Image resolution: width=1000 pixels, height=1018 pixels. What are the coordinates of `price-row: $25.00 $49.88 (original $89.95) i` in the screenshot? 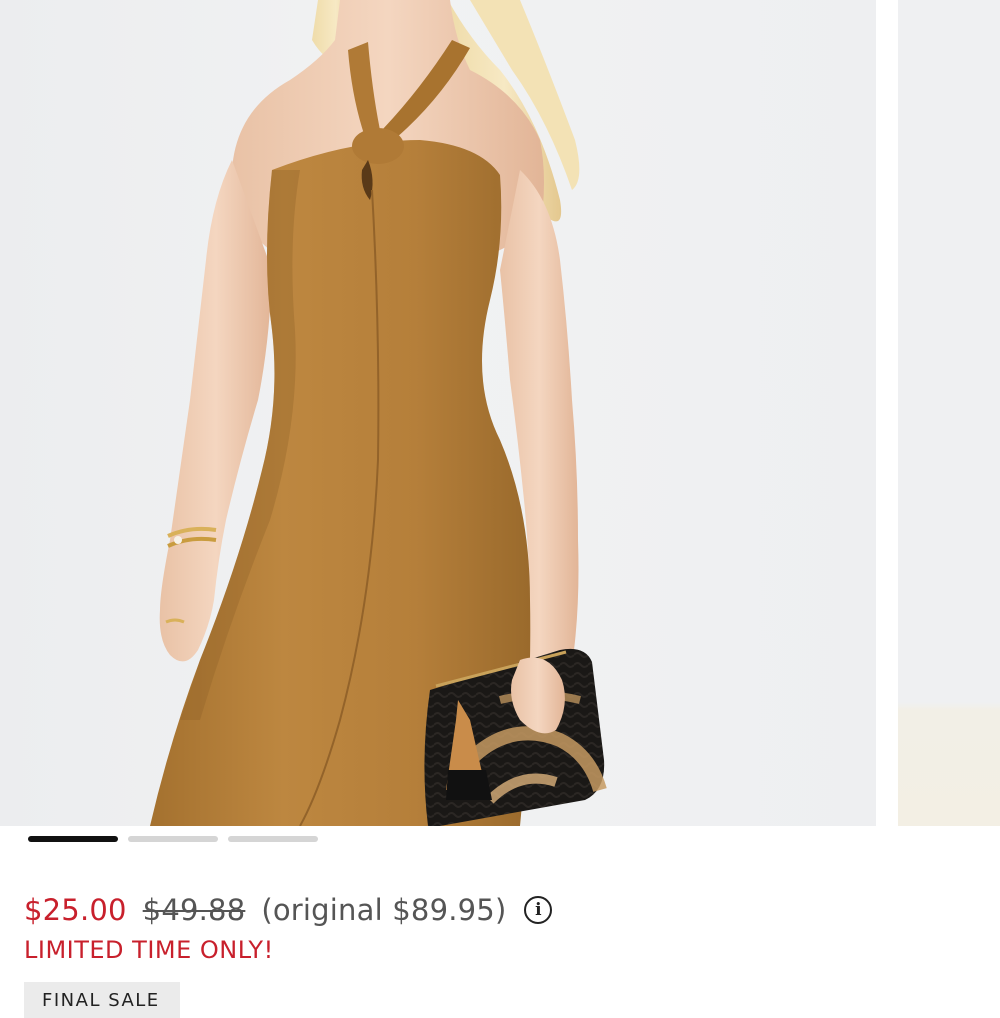 It's located at (288, 910).